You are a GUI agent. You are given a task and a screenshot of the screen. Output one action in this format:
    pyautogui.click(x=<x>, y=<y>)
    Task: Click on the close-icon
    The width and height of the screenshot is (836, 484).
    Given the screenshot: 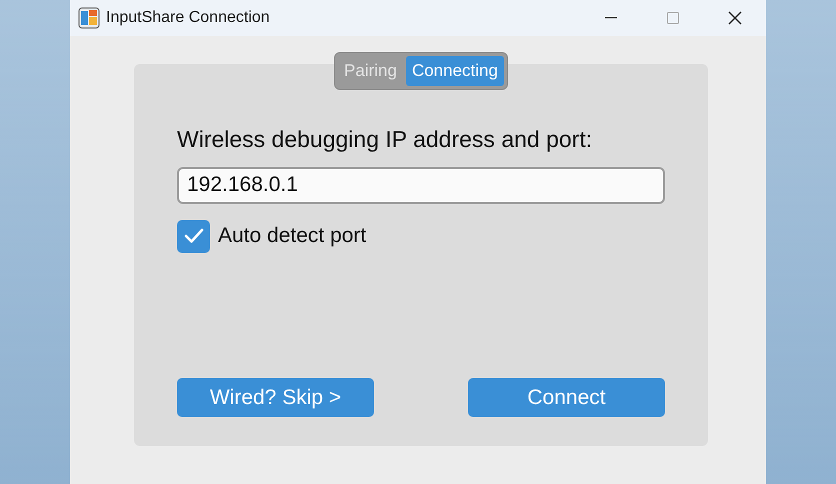 What is the action you would take?
    pyautogui.click(x=735, y=18)
    